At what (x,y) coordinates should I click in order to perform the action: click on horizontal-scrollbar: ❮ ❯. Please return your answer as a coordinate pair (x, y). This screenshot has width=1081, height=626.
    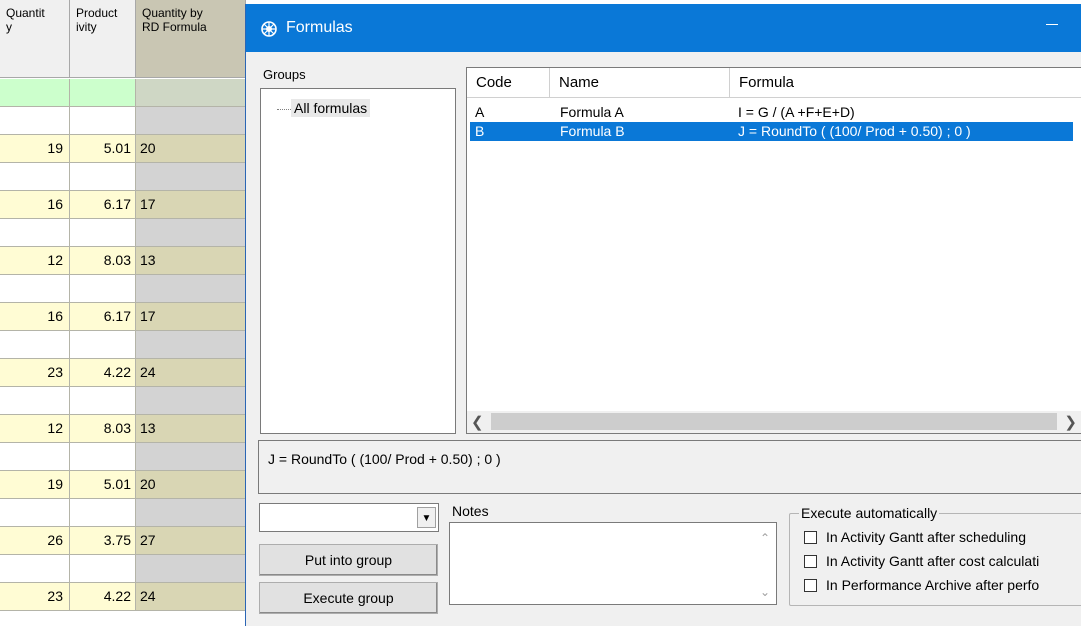
    Looking at the image, I should click on (774, 422).